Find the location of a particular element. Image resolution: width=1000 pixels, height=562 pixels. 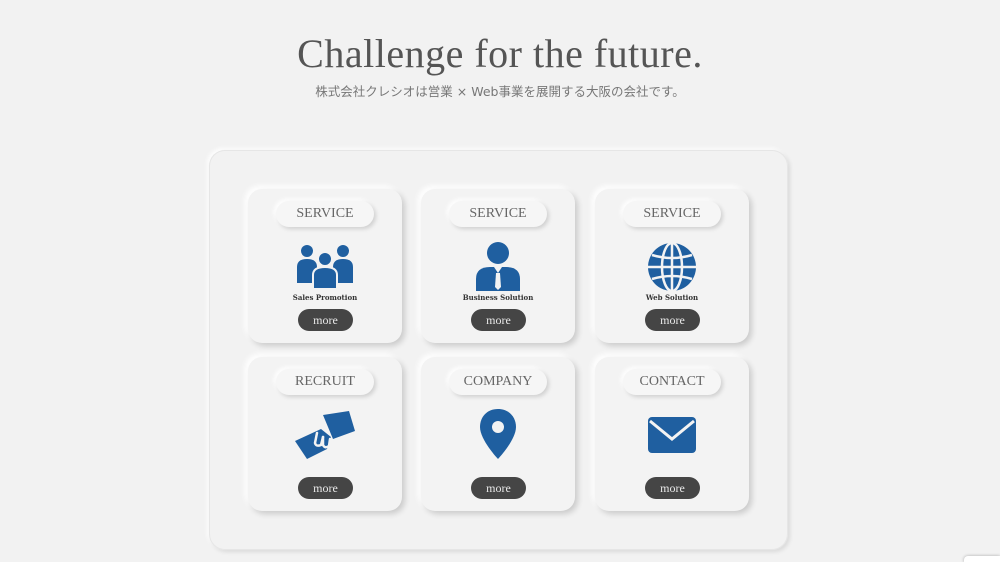

card-contact: CONTACT more is located at coordinates (672, 434).